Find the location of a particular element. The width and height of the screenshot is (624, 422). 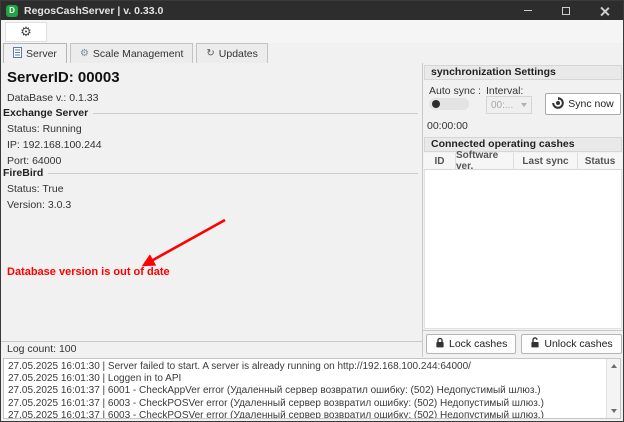

connected-cashes-header: Connected operating cashes is located at coordinates (523, 144).